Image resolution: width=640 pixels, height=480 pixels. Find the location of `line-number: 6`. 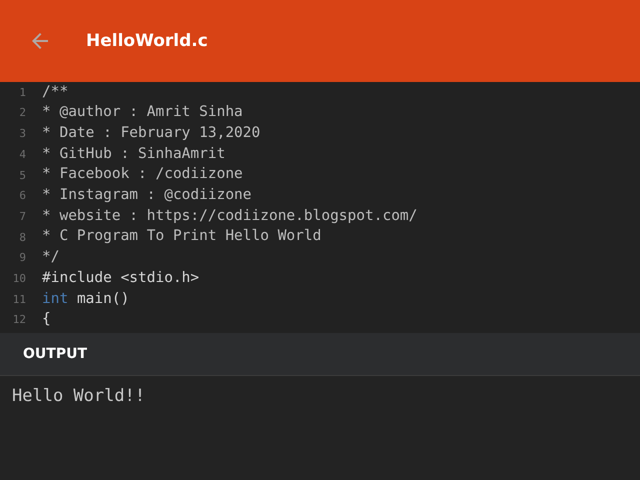

line-number: 6 is located at coordinates (22, 195).